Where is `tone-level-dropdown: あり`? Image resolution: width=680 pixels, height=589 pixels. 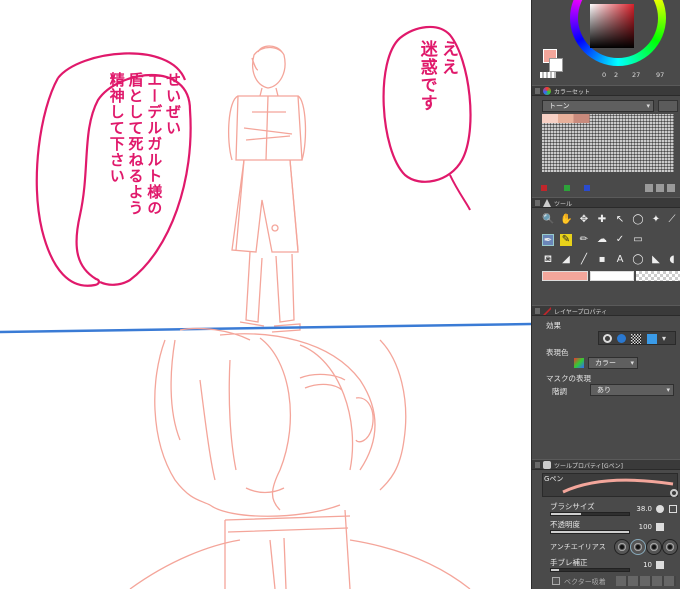
tone-level-dropdown: あり is located at coordinates (632, 390).